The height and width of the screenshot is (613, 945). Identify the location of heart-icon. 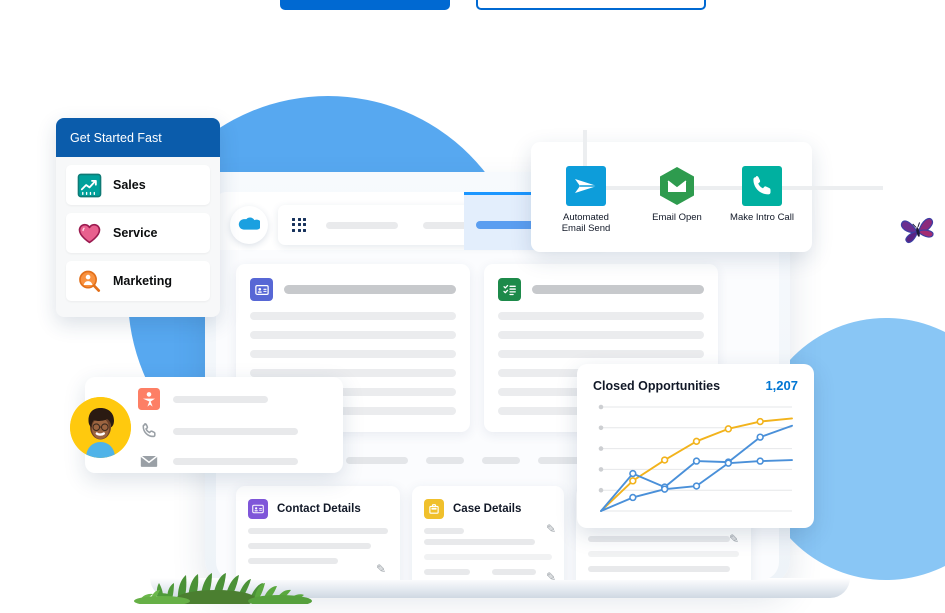
(89, 233).